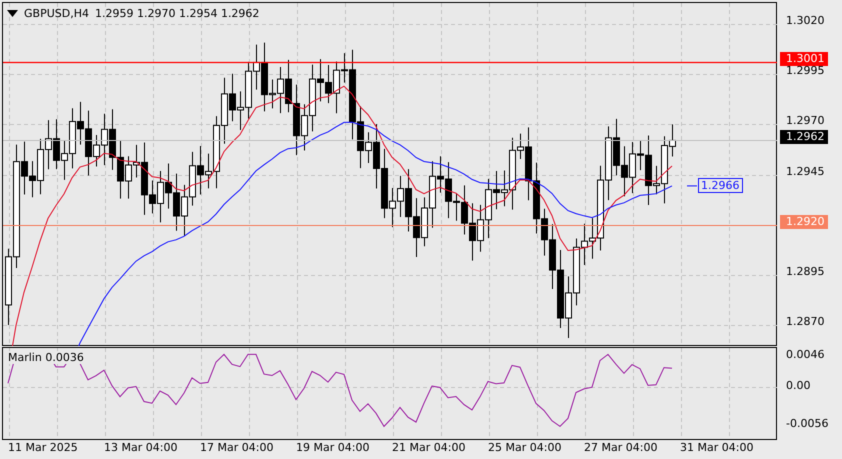  What do you see at coordinates (805, 171) in the screenshot?
I see `price-tick-label: 1.2945` at bounding box center [805, 171].